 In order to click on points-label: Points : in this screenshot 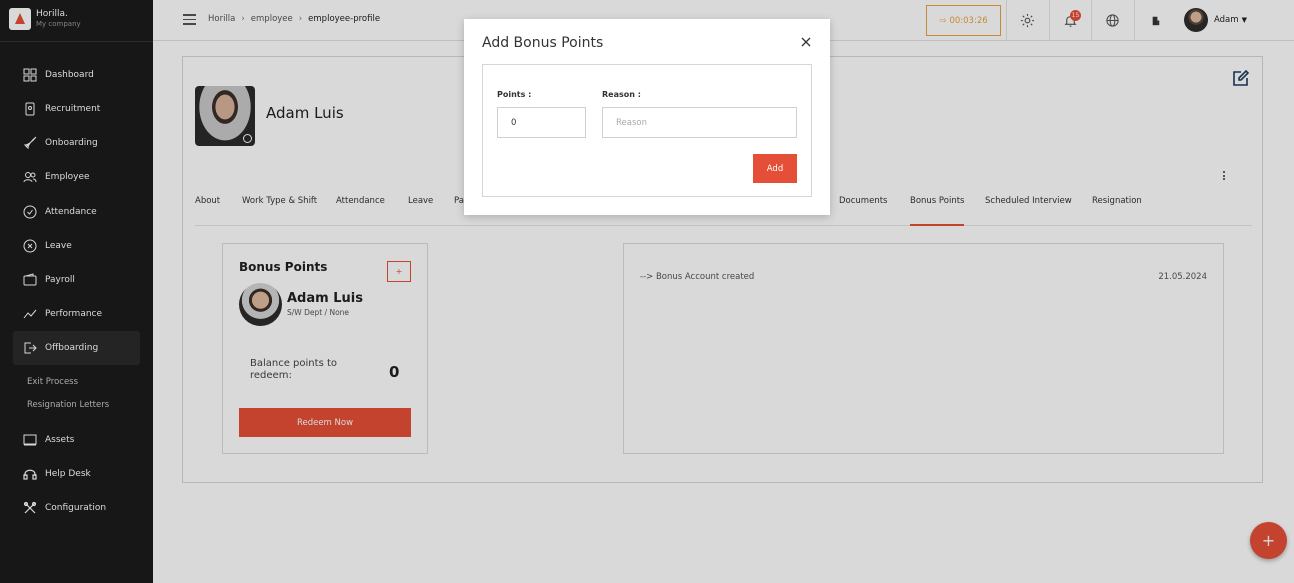, I will do `click(514, 94)`.